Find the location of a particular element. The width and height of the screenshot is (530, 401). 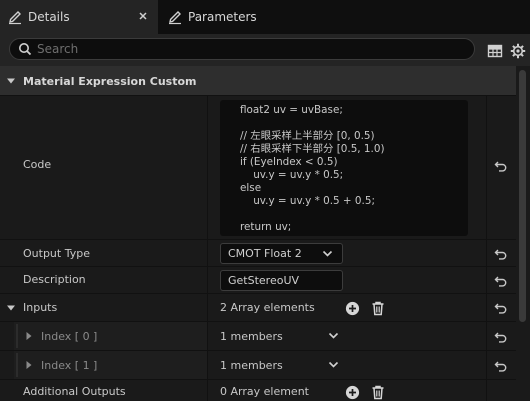

additional-outputs-label: Additional Outputs is located at coordinates (74, 391).